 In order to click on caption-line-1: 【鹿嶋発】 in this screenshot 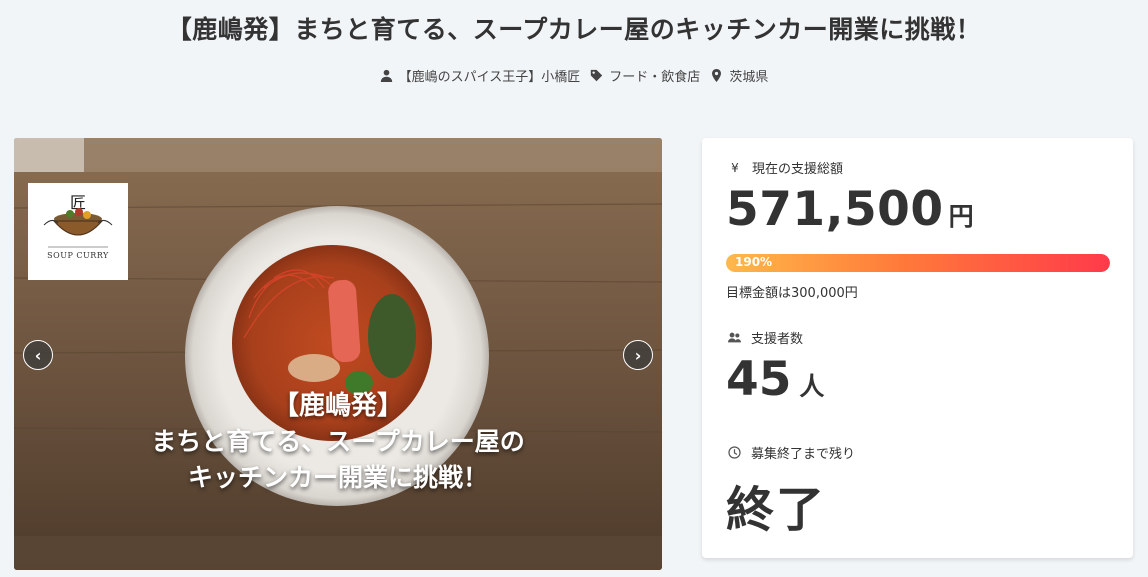, I will do `click(337, 406)`.